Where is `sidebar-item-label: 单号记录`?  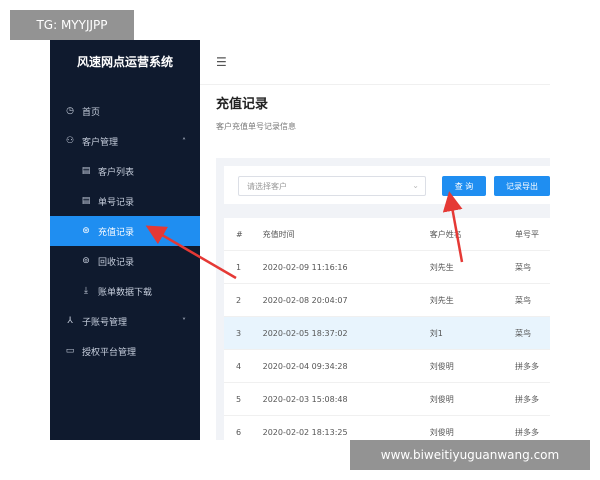
sidebar-item-label: 单号记录 is located at coordinates (116, 202).